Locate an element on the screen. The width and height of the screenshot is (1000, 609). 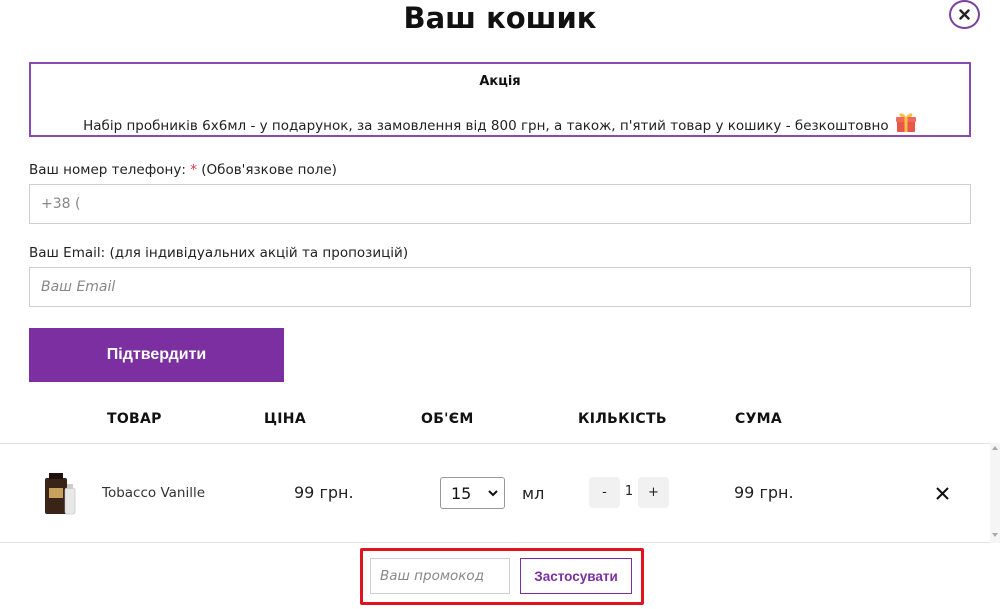
quantity-value: 1 is located at coordinates (629, 491).